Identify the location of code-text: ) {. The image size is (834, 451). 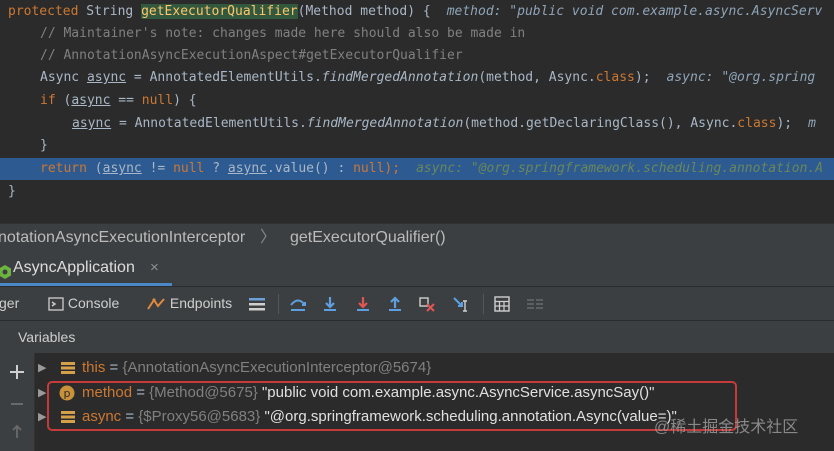
(185, 100).